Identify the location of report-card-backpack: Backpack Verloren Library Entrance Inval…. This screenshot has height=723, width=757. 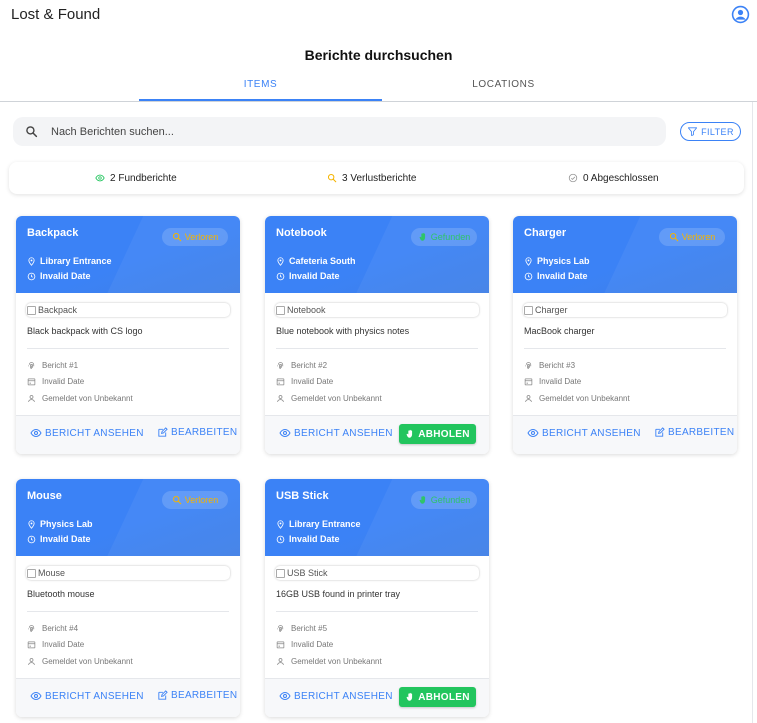
(128, 335).